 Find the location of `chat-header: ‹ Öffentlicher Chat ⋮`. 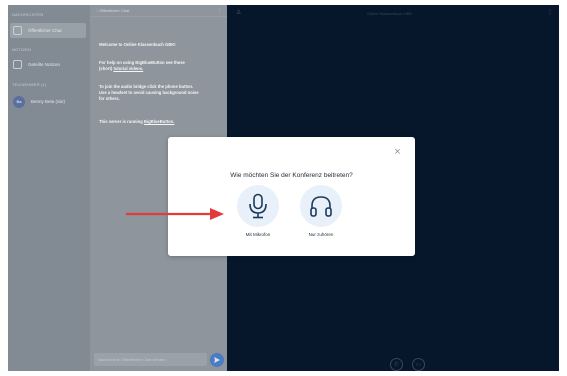

chat-header: ‹ Öffentlicher Chat ⋮ is located at coordinates (158, 11).